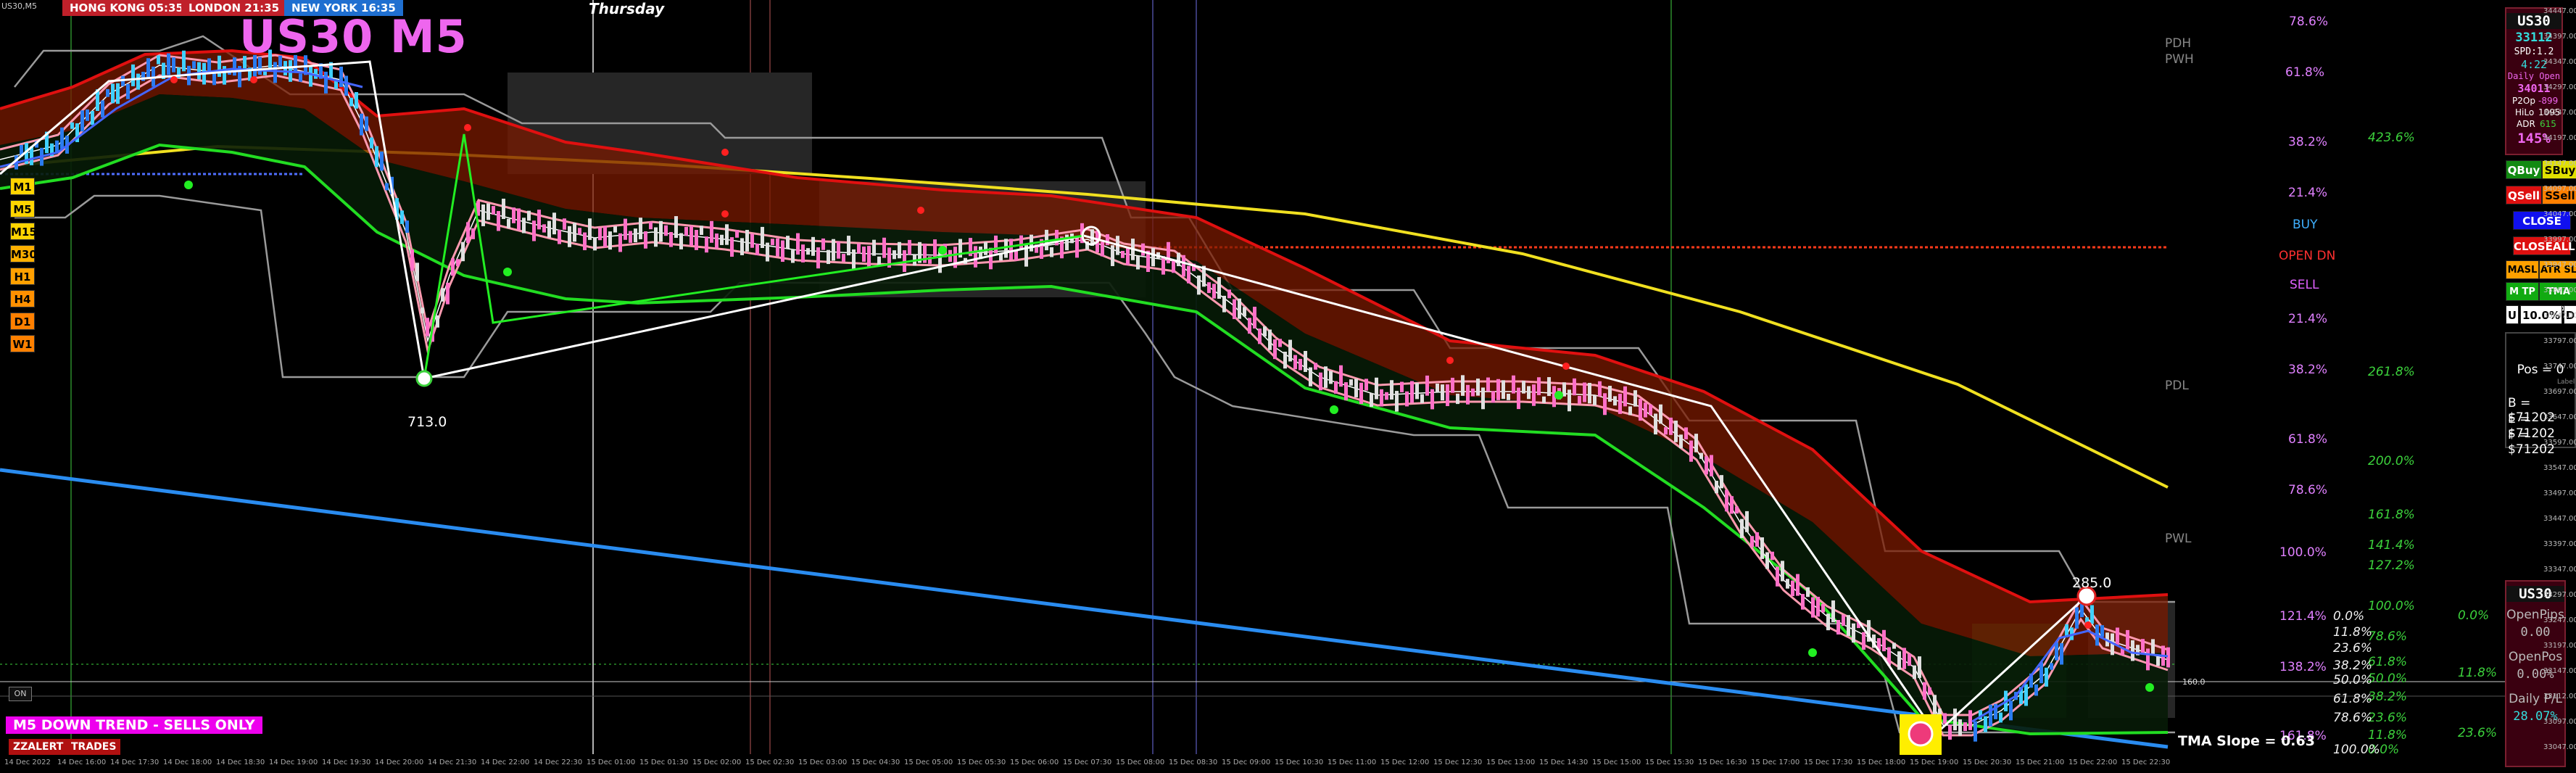  Describe the element at coordinates (2525, 112) in the screenshot. I see `info-hilo-label: HiLo` at that location.